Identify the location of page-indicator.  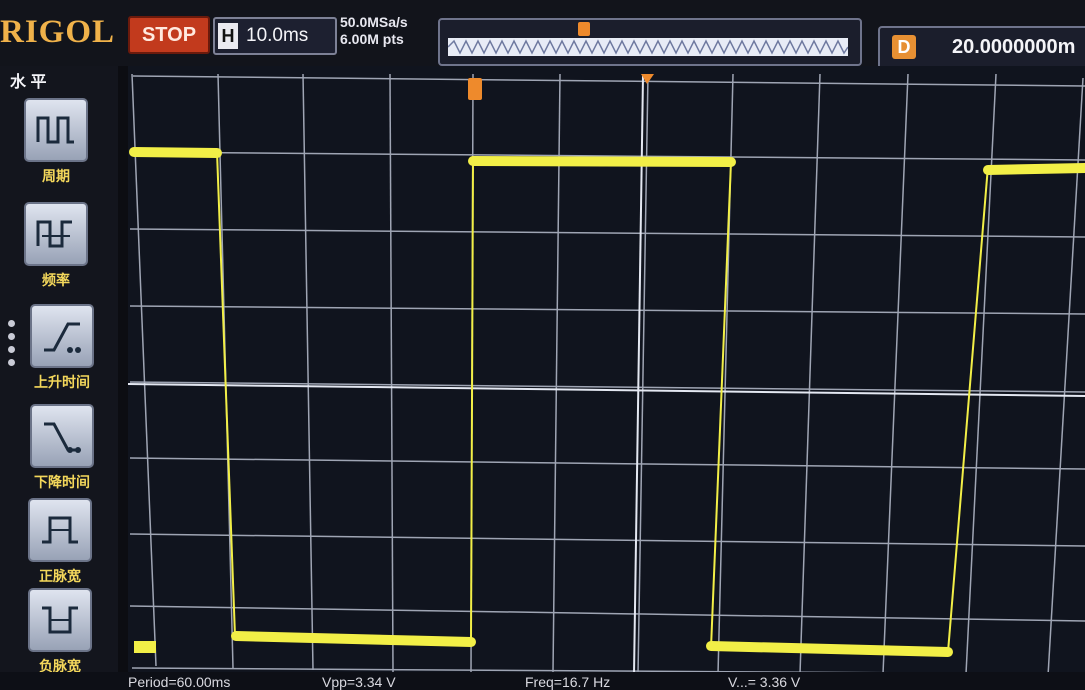
(12, 346).